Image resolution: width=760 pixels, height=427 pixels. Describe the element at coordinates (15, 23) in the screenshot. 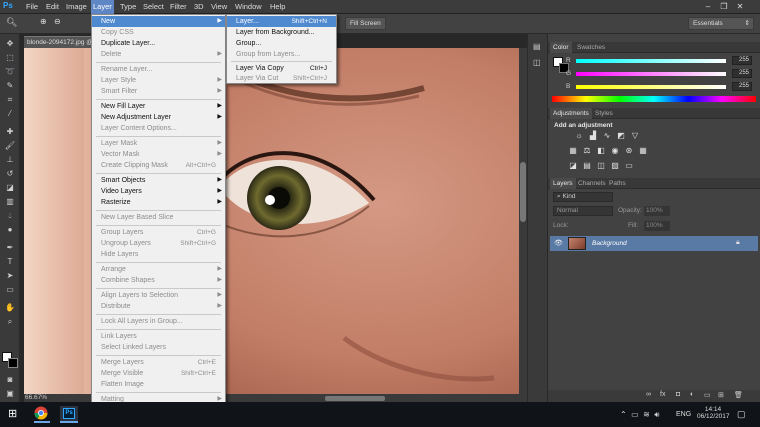

I see `zoom-tool-icon: 🔍︎` at that location.